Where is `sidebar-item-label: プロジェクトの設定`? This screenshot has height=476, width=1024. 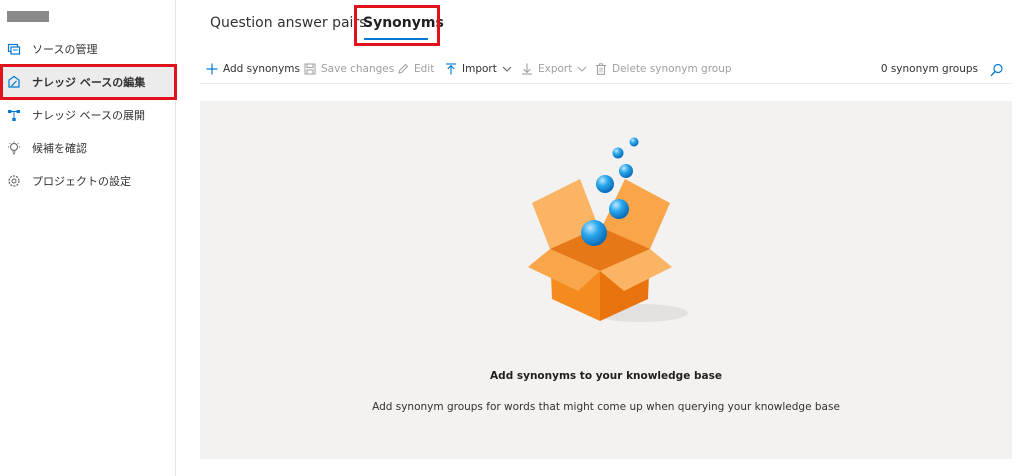 sidebar-item-label: プロジェクトの設定 is located at coordinates (81, 181).